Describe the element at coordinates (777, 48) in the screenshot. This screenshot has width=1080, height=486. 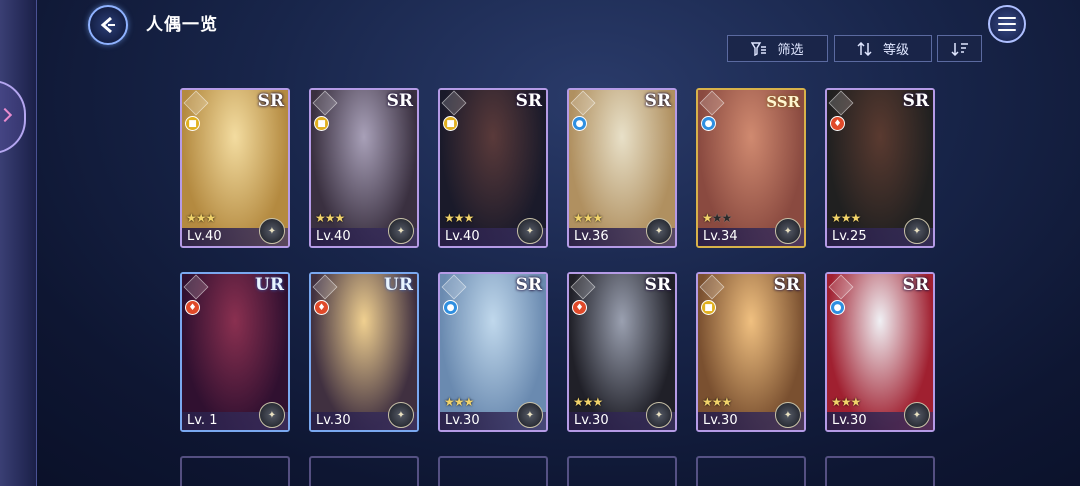
I see `filter-button: 筛选` at that location.